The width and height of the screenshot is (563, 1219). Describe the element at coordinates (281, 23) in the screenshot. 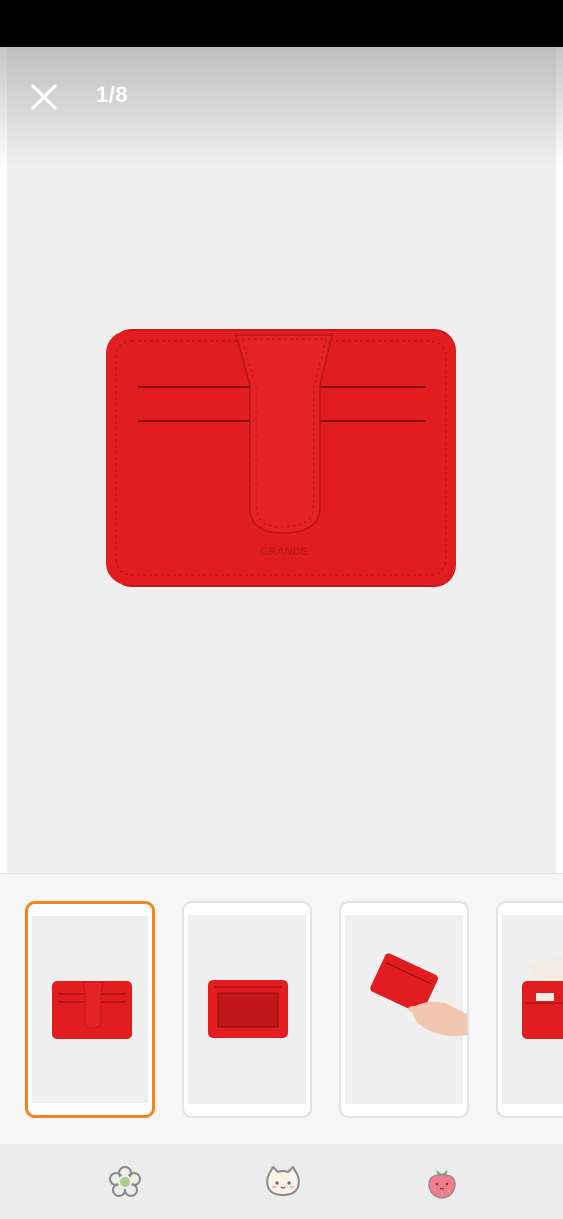

I see `status-bar` at that location.